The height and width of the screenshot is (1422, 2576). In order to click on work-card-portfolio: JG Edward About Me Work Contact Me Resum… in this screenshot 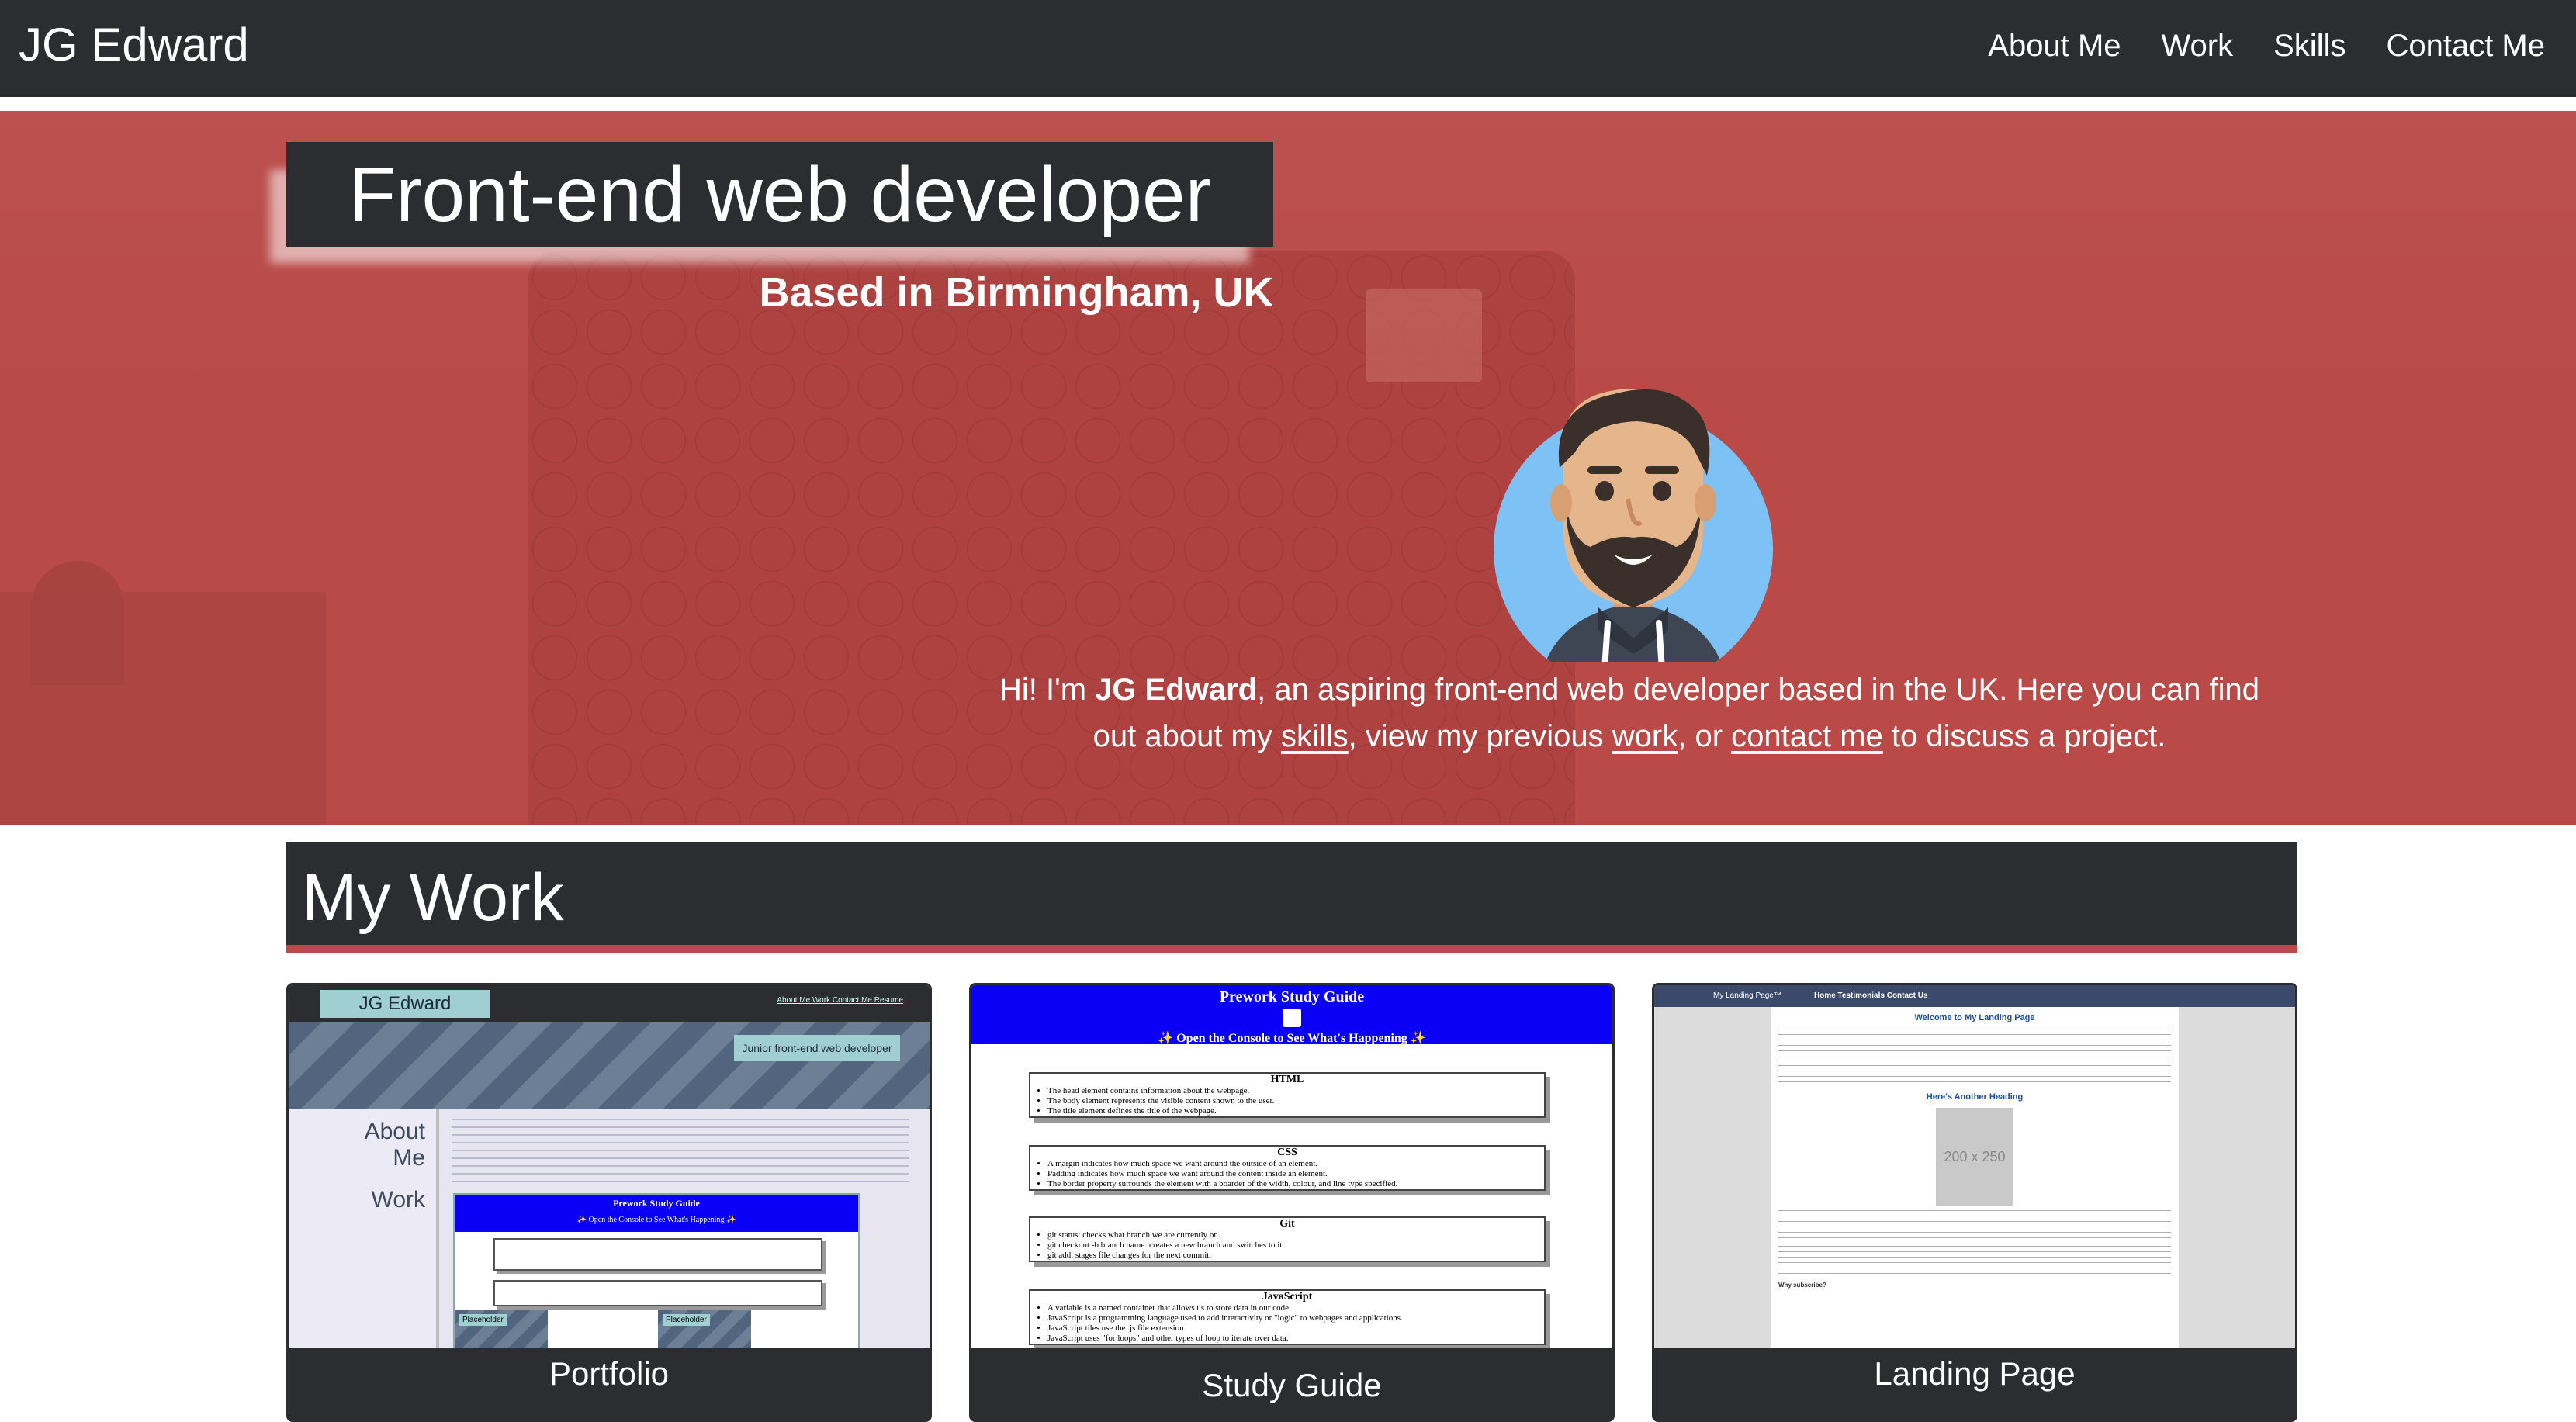, I will do `click(609, 1202)`.